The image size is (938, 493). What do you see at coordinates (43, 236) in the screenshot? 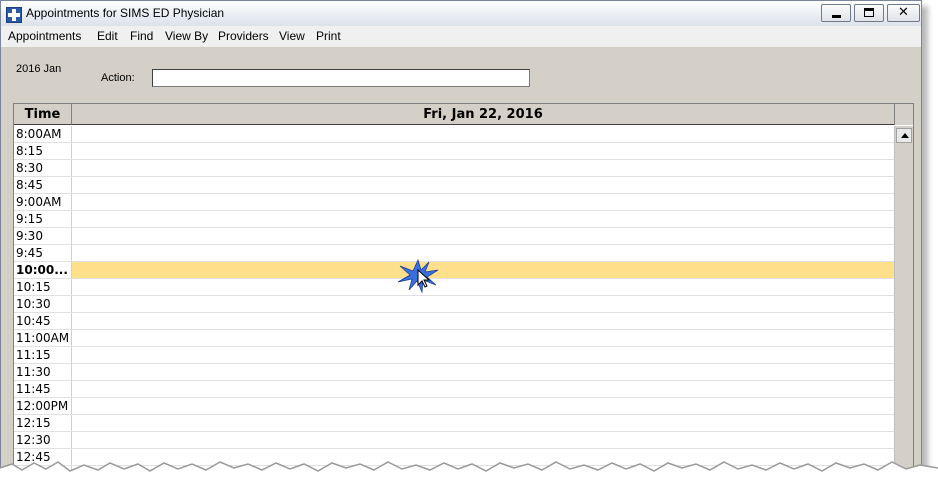
I see `time-slot-label: 9:30` at bounding box center [43, 236].